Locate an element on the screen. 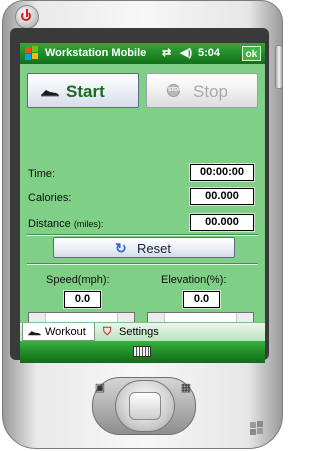  power-button is located at coordinates (27, 17).